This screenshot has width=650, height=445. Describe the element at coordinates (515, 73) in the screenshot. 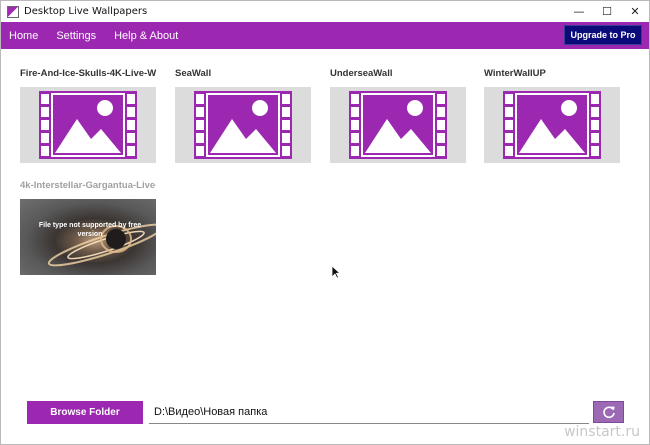

I see `wallpaper-name: WinterWallUP` at that location.